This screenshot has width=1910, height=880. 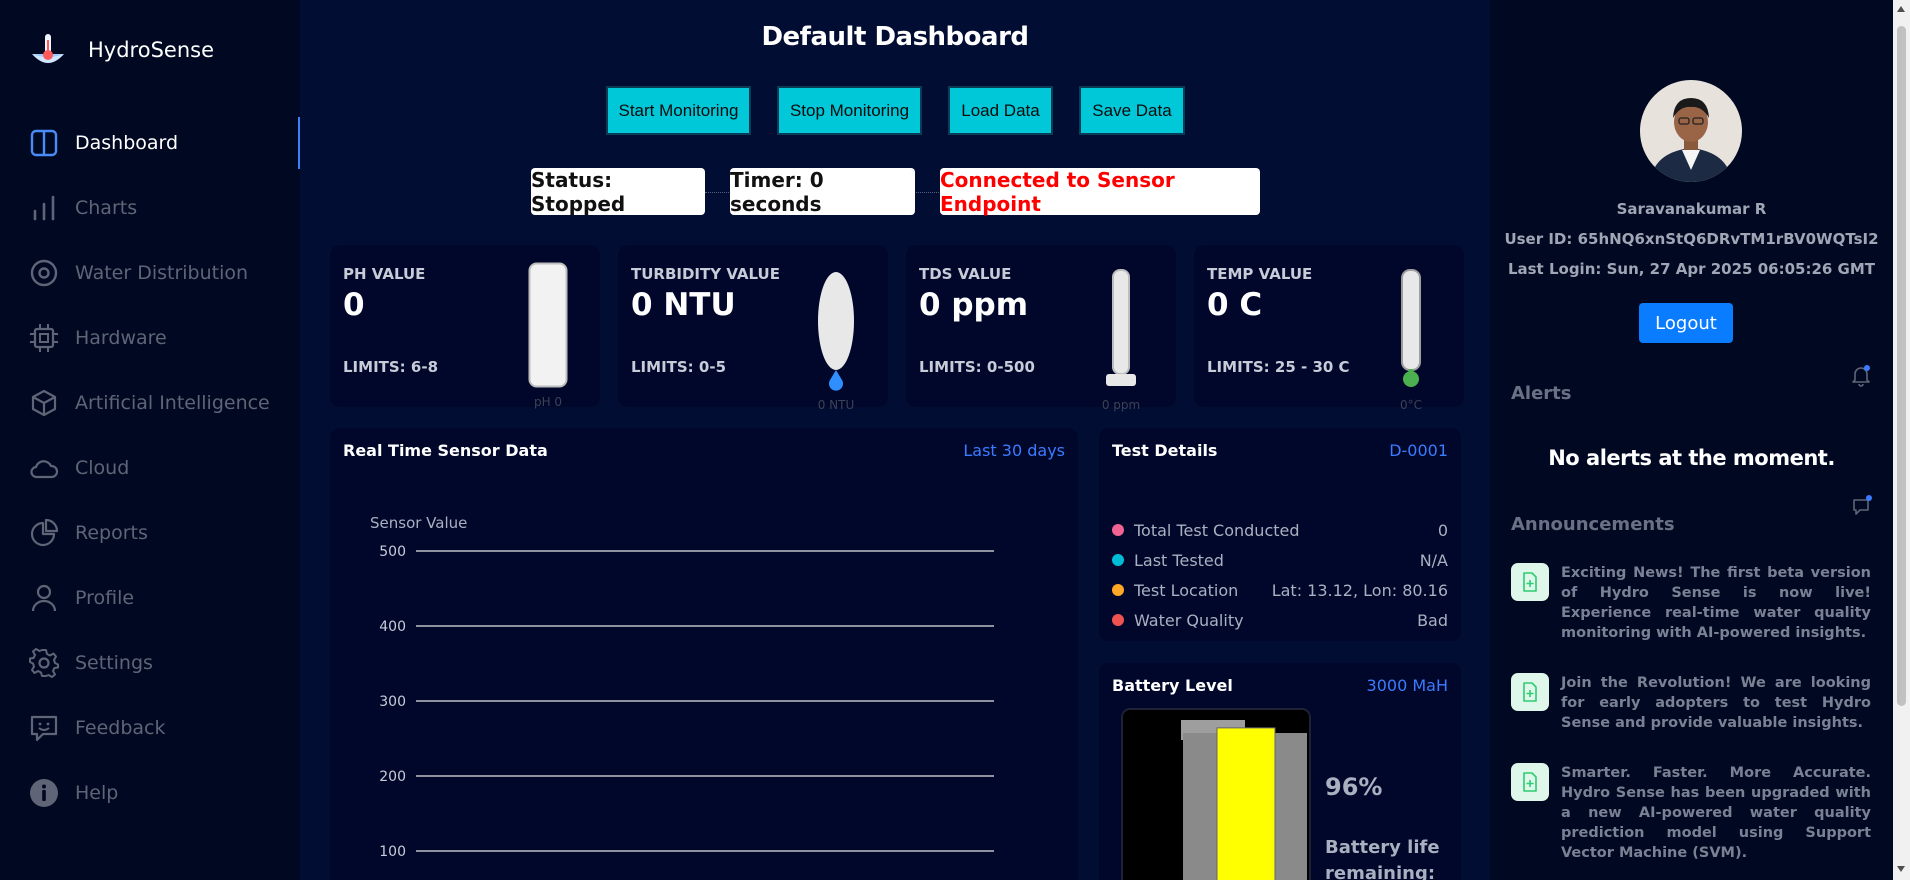 I want to click on cloud-icon, so click(x=44, y=469).